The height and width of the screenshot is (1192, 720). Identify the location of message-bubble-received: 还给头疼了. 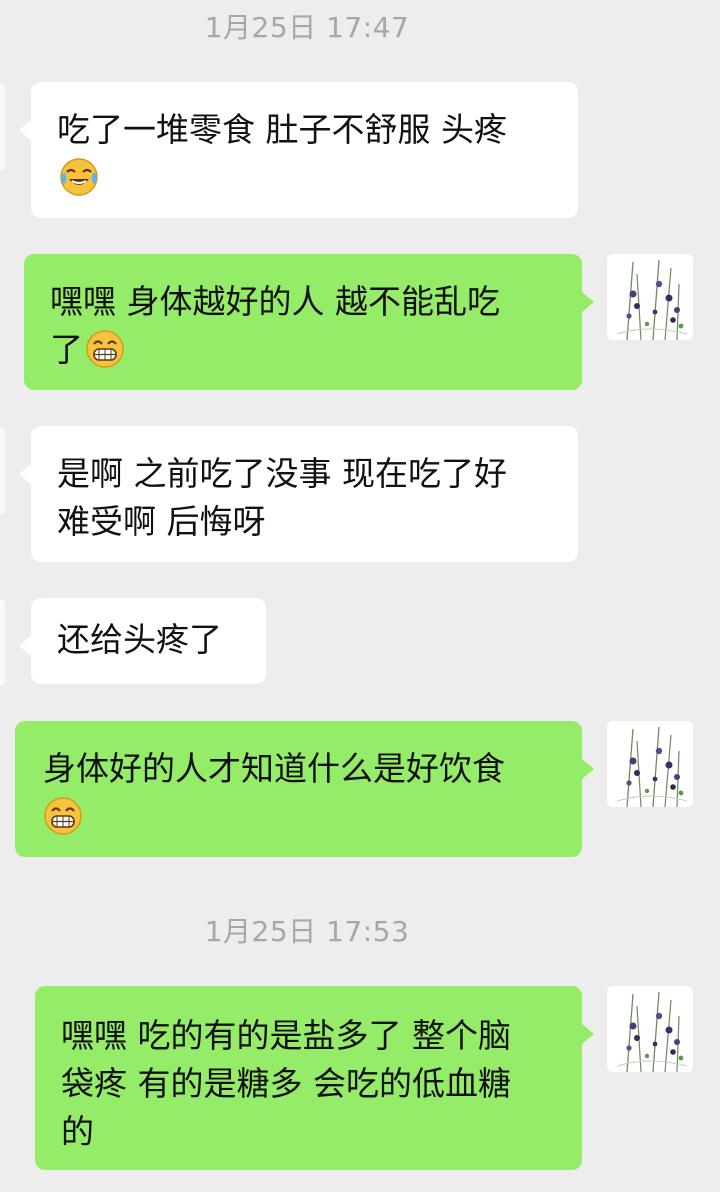
(142, 641).